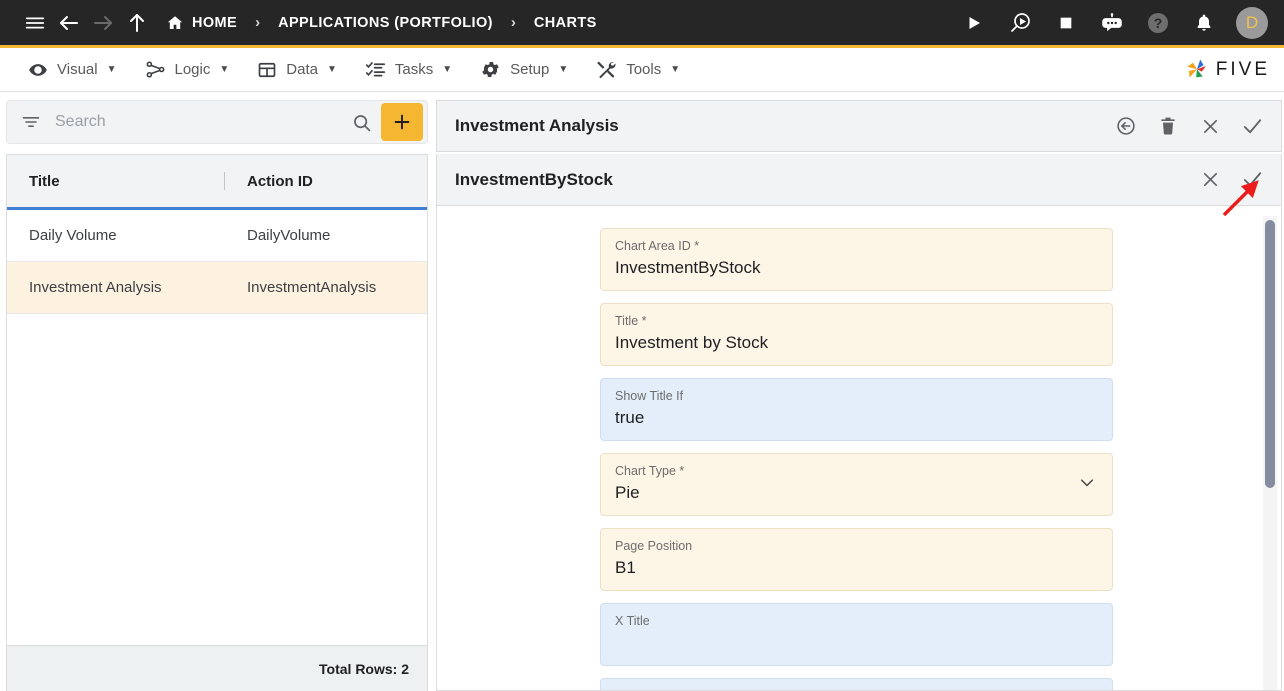 The image size is (1284, 691). Describe the element at coordinates (650, 471) in the screenshot. I see `field-label: Chart Type *` at that location.